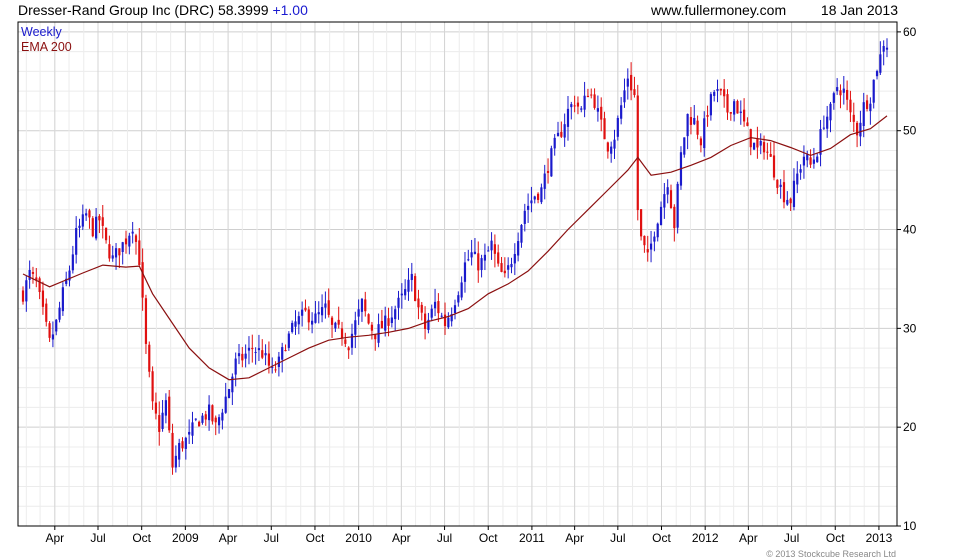  Describe the element at coordinates (97, 538) in the screenshot. I see `x-tick-label: Jul` at that location.